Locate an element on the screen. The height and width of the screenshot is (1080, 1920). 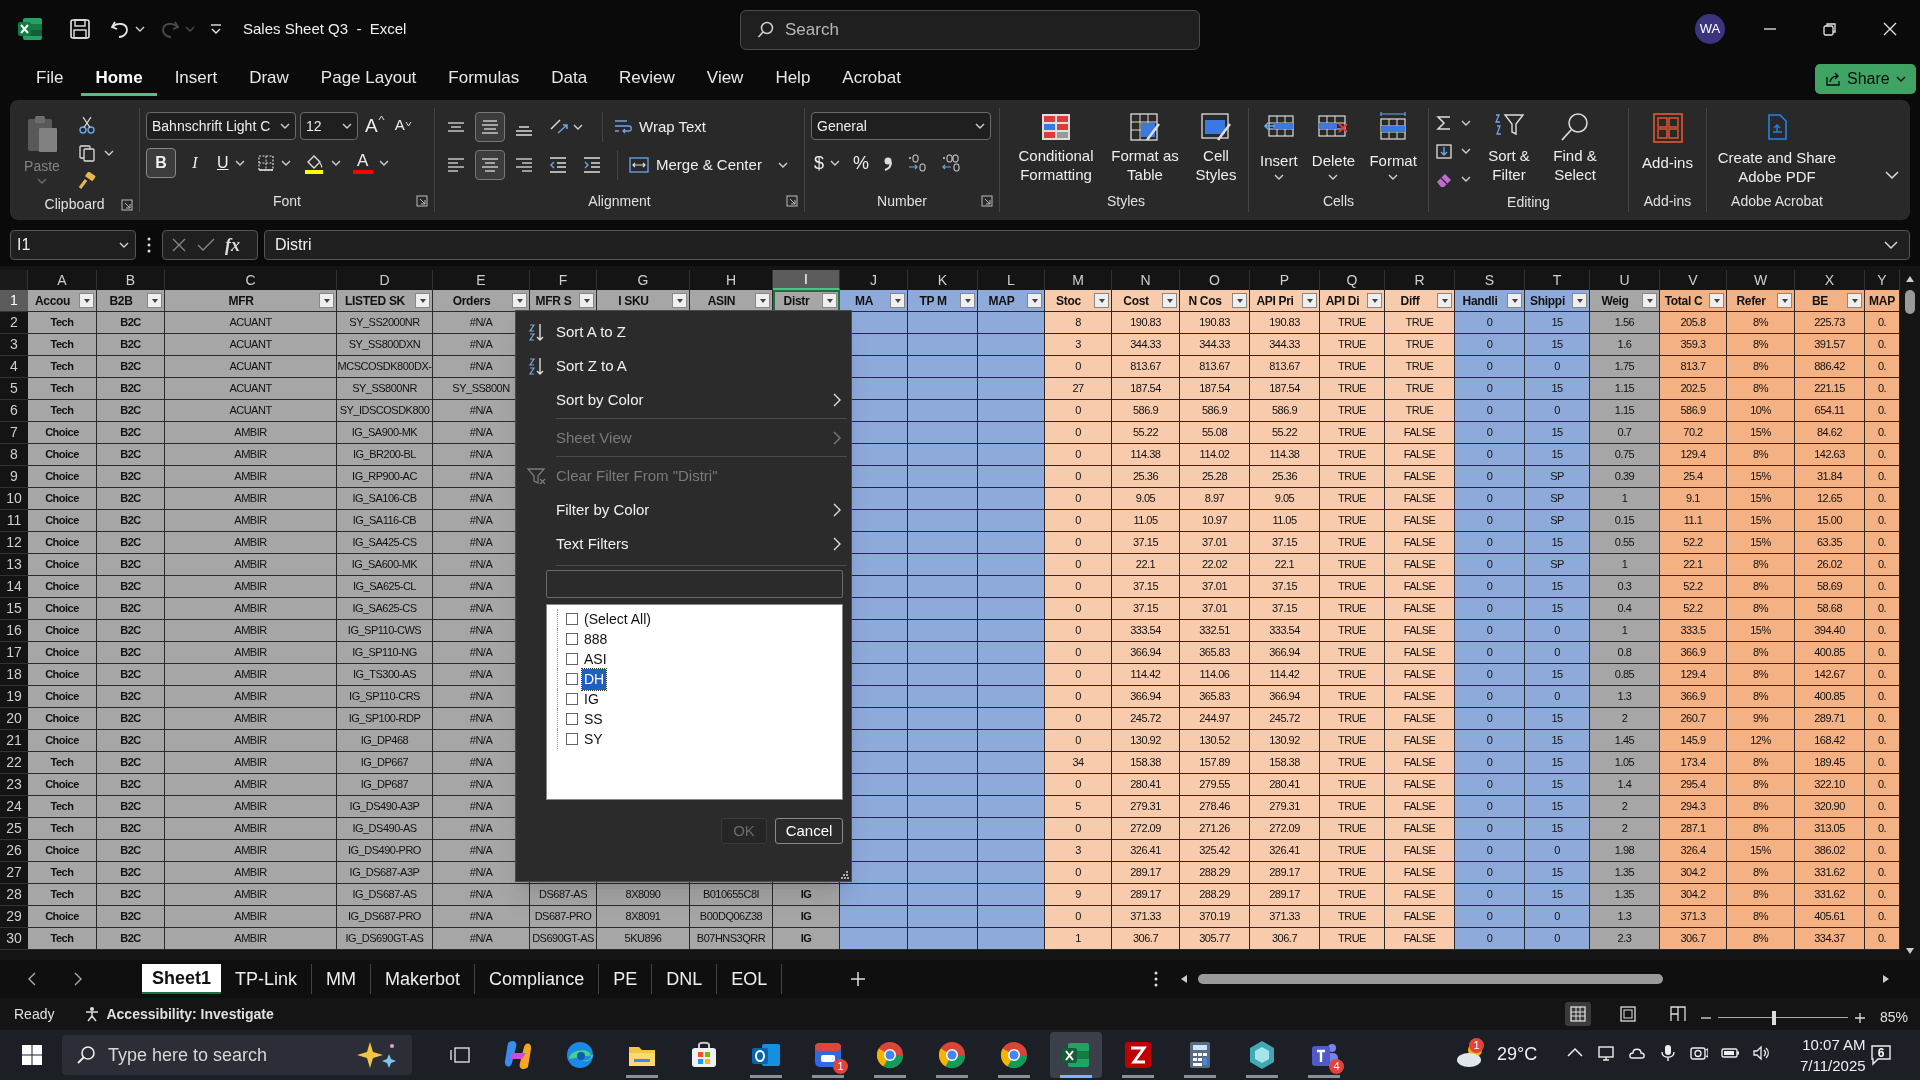
taskbar-app-button: 4 is located at coordinates (1324, 1055).